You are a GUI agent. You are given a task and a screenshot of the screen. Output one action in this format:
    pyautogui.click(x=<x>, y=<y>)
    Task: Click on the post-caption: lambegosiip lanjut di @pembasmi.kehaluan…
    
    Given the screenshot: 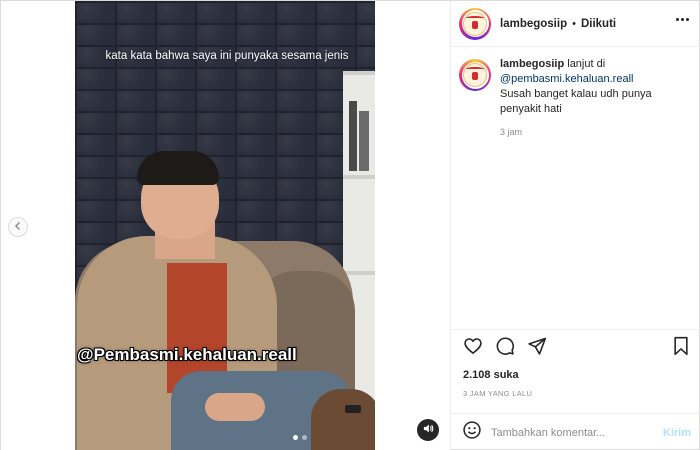 What is the action you would take?
    pyautogui.click(x=577, y=98)
    